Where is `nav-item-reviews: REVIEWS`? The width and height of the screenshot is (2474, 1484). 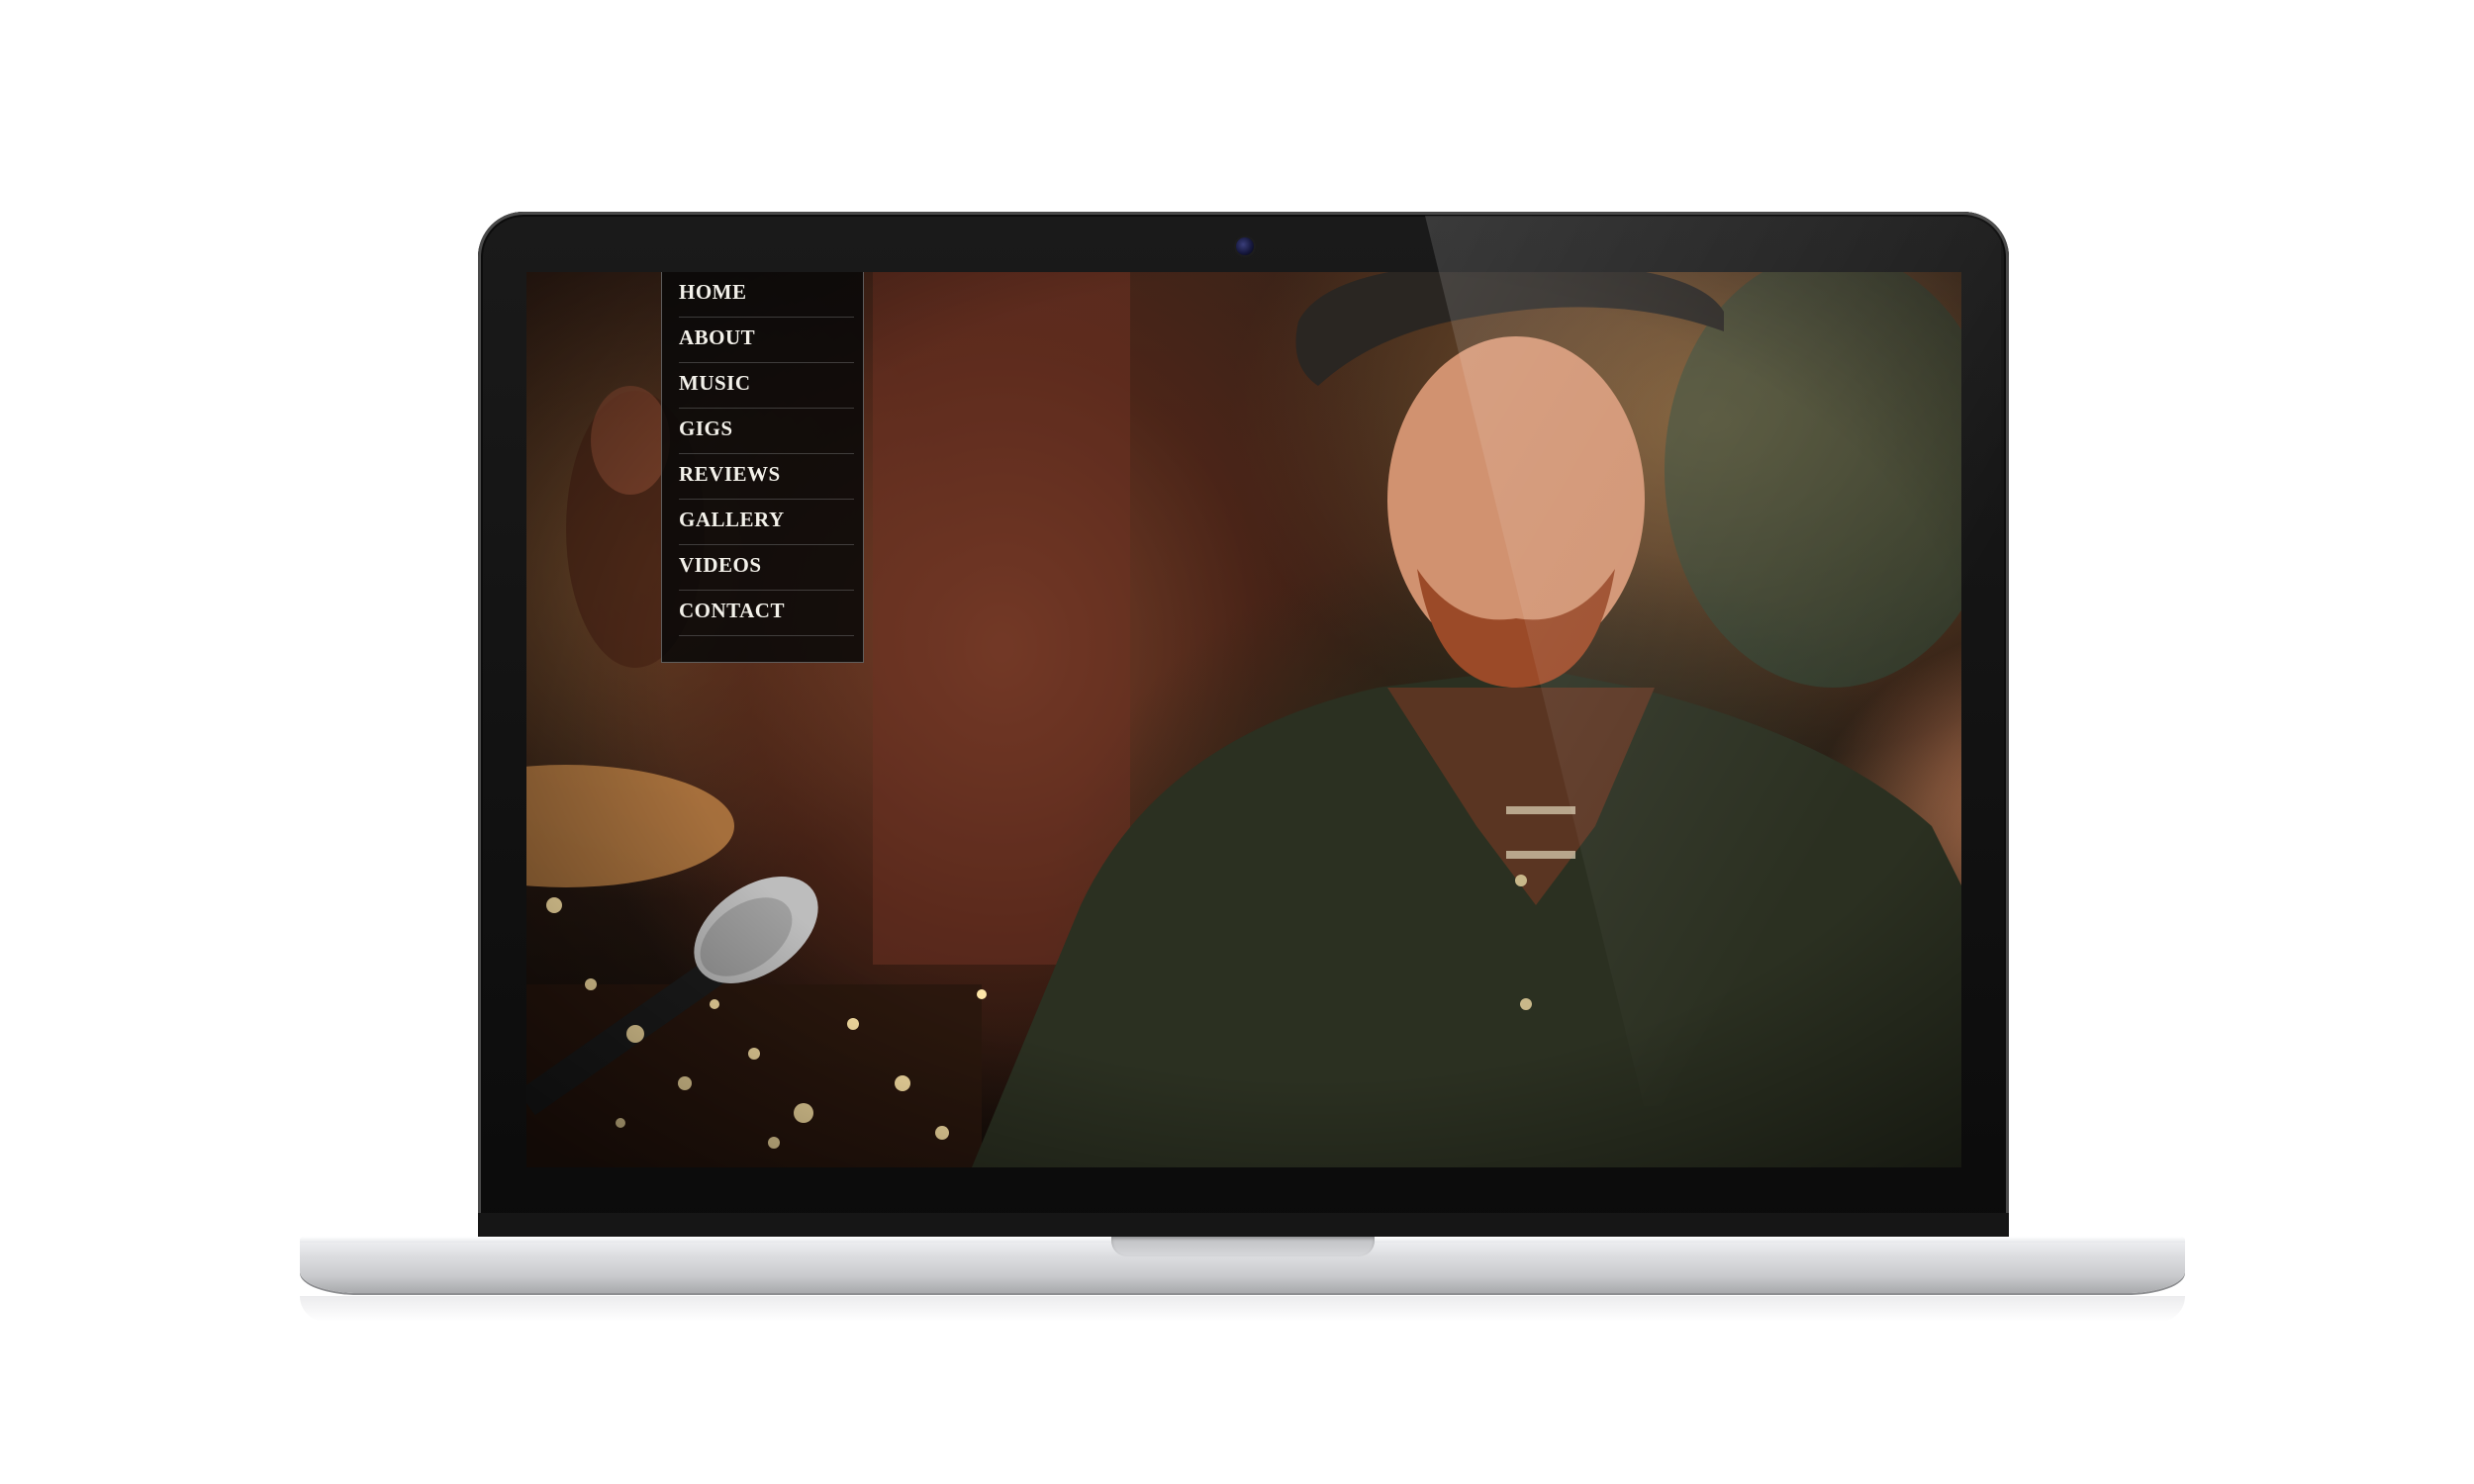
nav-item-reviews: REVIEWS is located at coordinates (767, 477).